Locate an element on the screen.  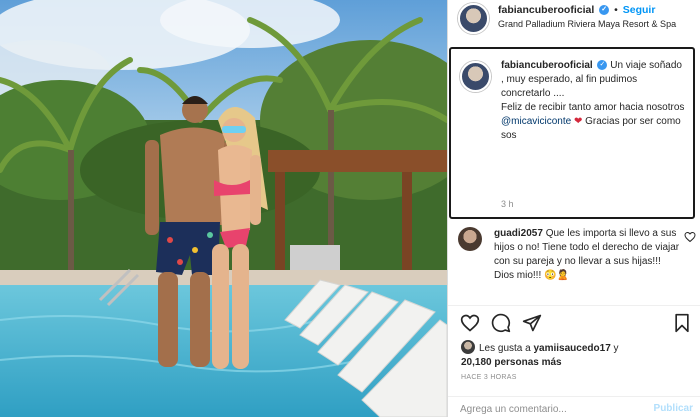
follow-button: Seguir is located at coordinates (639, 10).